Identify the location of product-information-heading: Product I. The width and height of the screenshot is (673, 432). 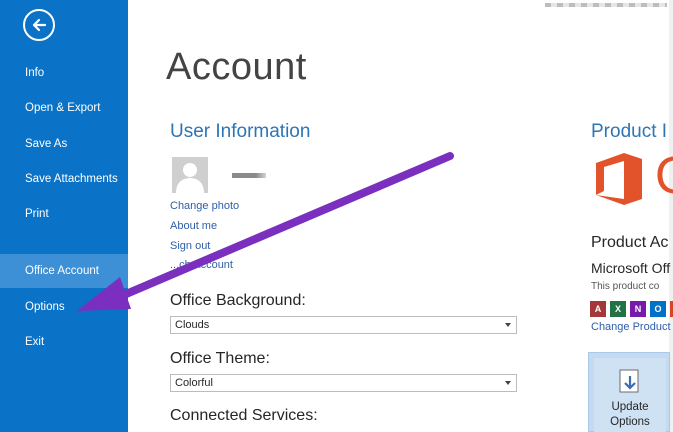
(629, 131).